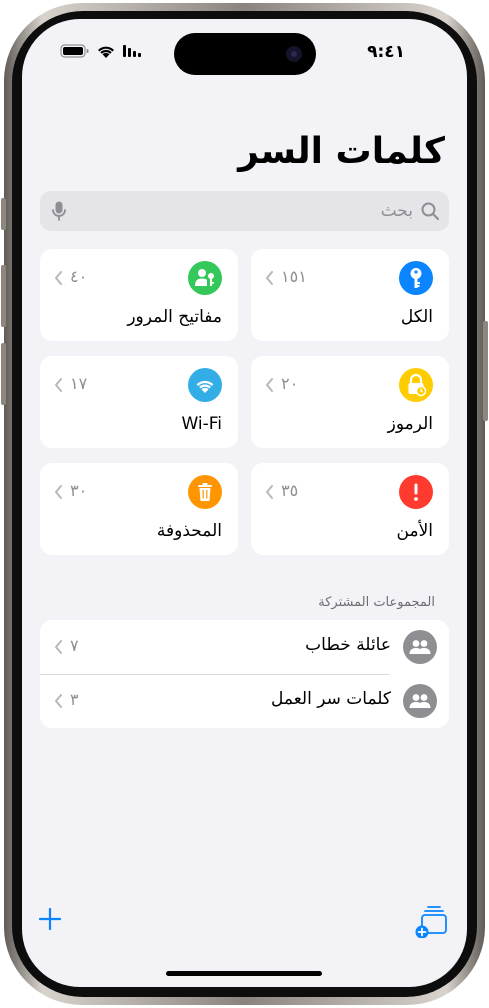 This screenshot has height=1008, width=489. What do you see at coordinates (132, 51) in the screenshot?
I see `cellular-signal-icon` at bounding box center [132, 51].